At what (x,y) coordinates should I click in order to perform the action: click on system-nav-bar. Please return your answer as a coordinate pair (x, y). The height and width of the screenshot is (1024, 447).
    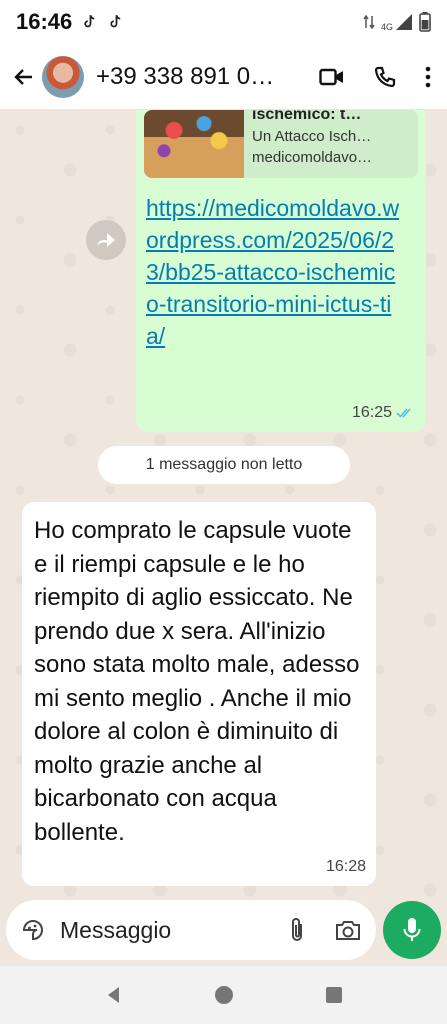
    Looking at the image, I should click on (223, 995).